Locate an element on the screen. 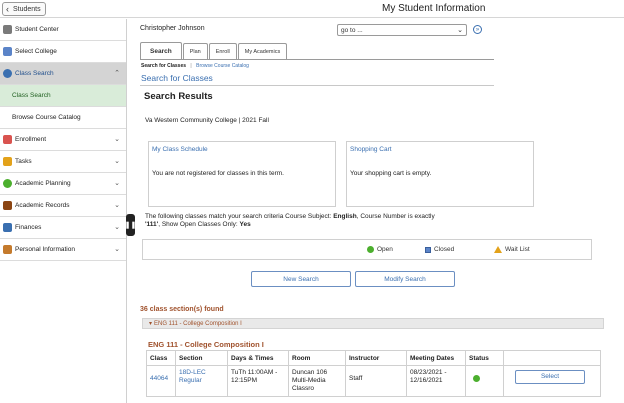  column-header is located at coordinates (552, 358).